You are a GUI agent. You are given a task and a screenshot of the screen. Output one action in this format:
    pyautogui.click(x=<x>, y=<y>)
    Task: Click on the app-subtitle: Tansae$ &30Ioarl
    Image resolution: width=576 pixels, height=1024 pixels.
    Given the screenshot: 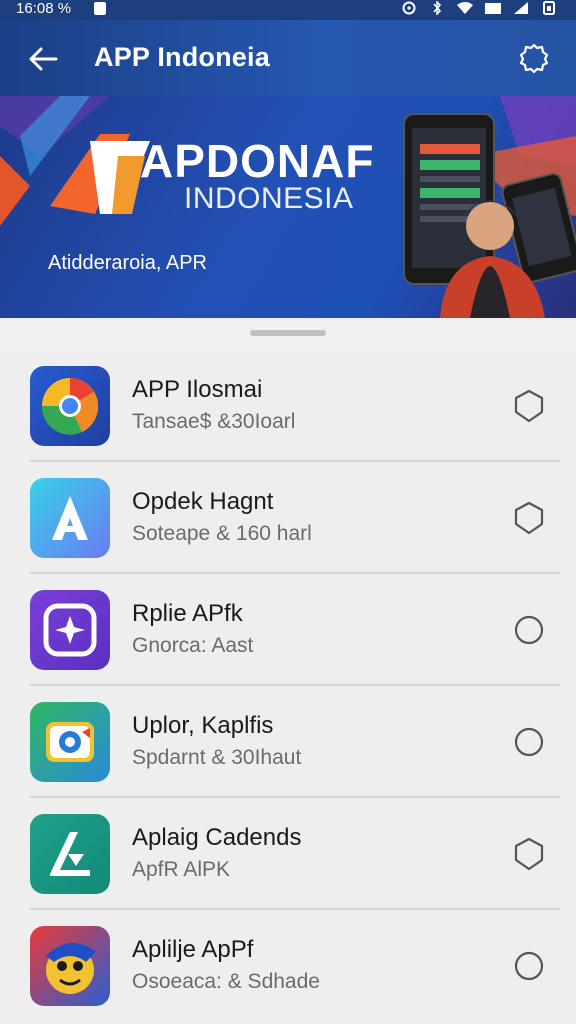 What is the action you would take?
    pyautogui.click(x=214, y=421)
    